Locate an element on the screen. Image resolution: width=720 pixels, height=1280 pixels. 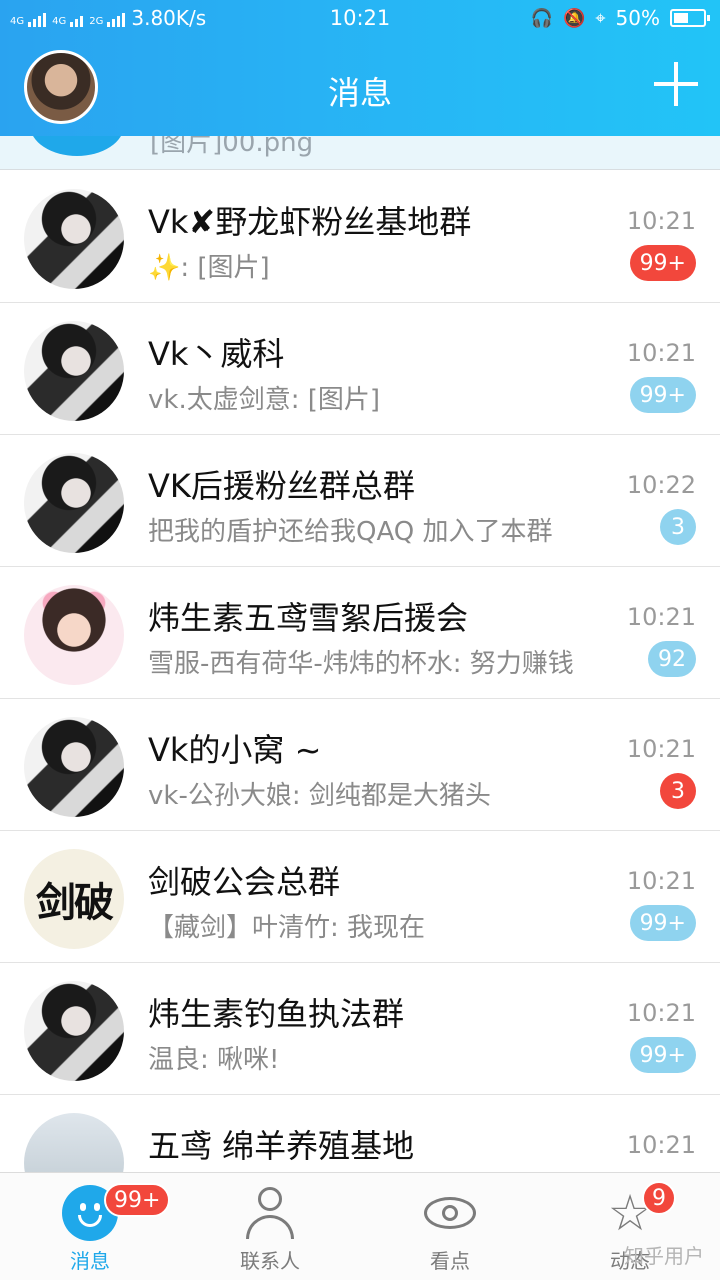
list-item-title: 五鸢 绵羊养殖基地 is located at coordinates (281, 1146).